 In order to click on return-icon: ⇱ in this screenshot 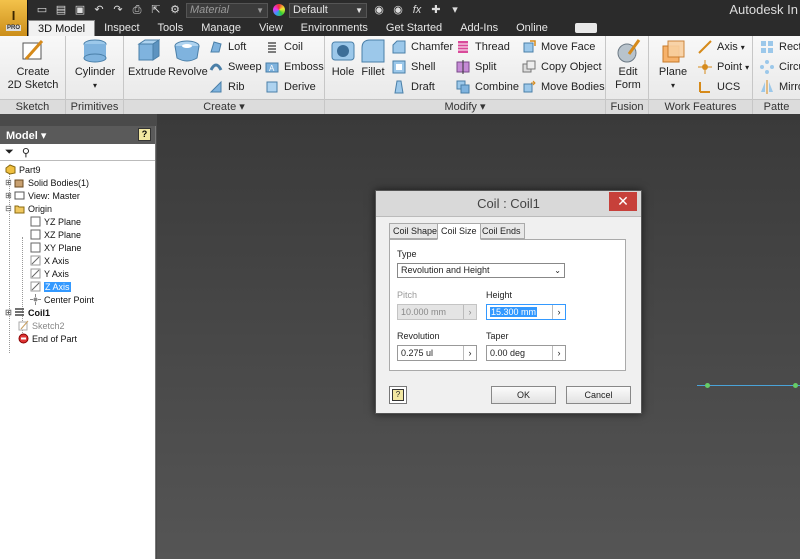, I will do `click(156, 10)`.